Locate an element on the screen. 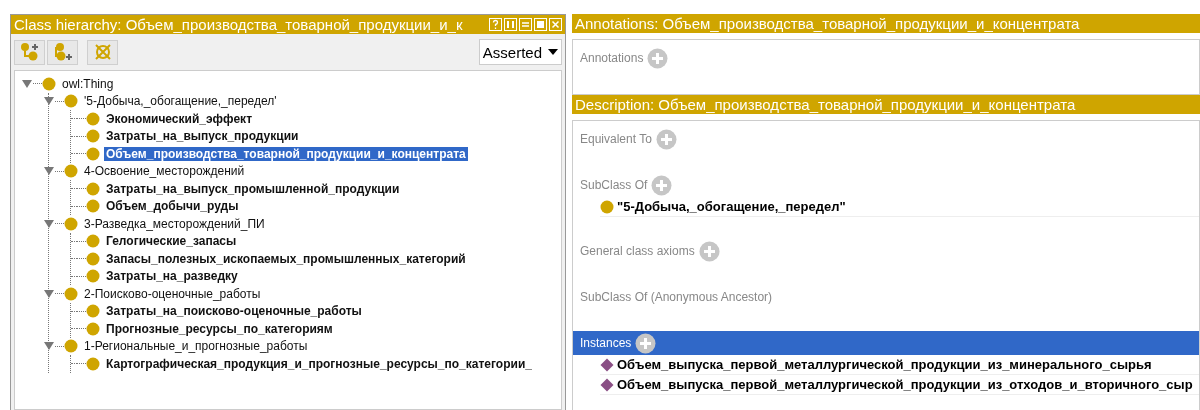 This screenshot has width=1200, height=410. split-icon is located at coordinates (510, 24).